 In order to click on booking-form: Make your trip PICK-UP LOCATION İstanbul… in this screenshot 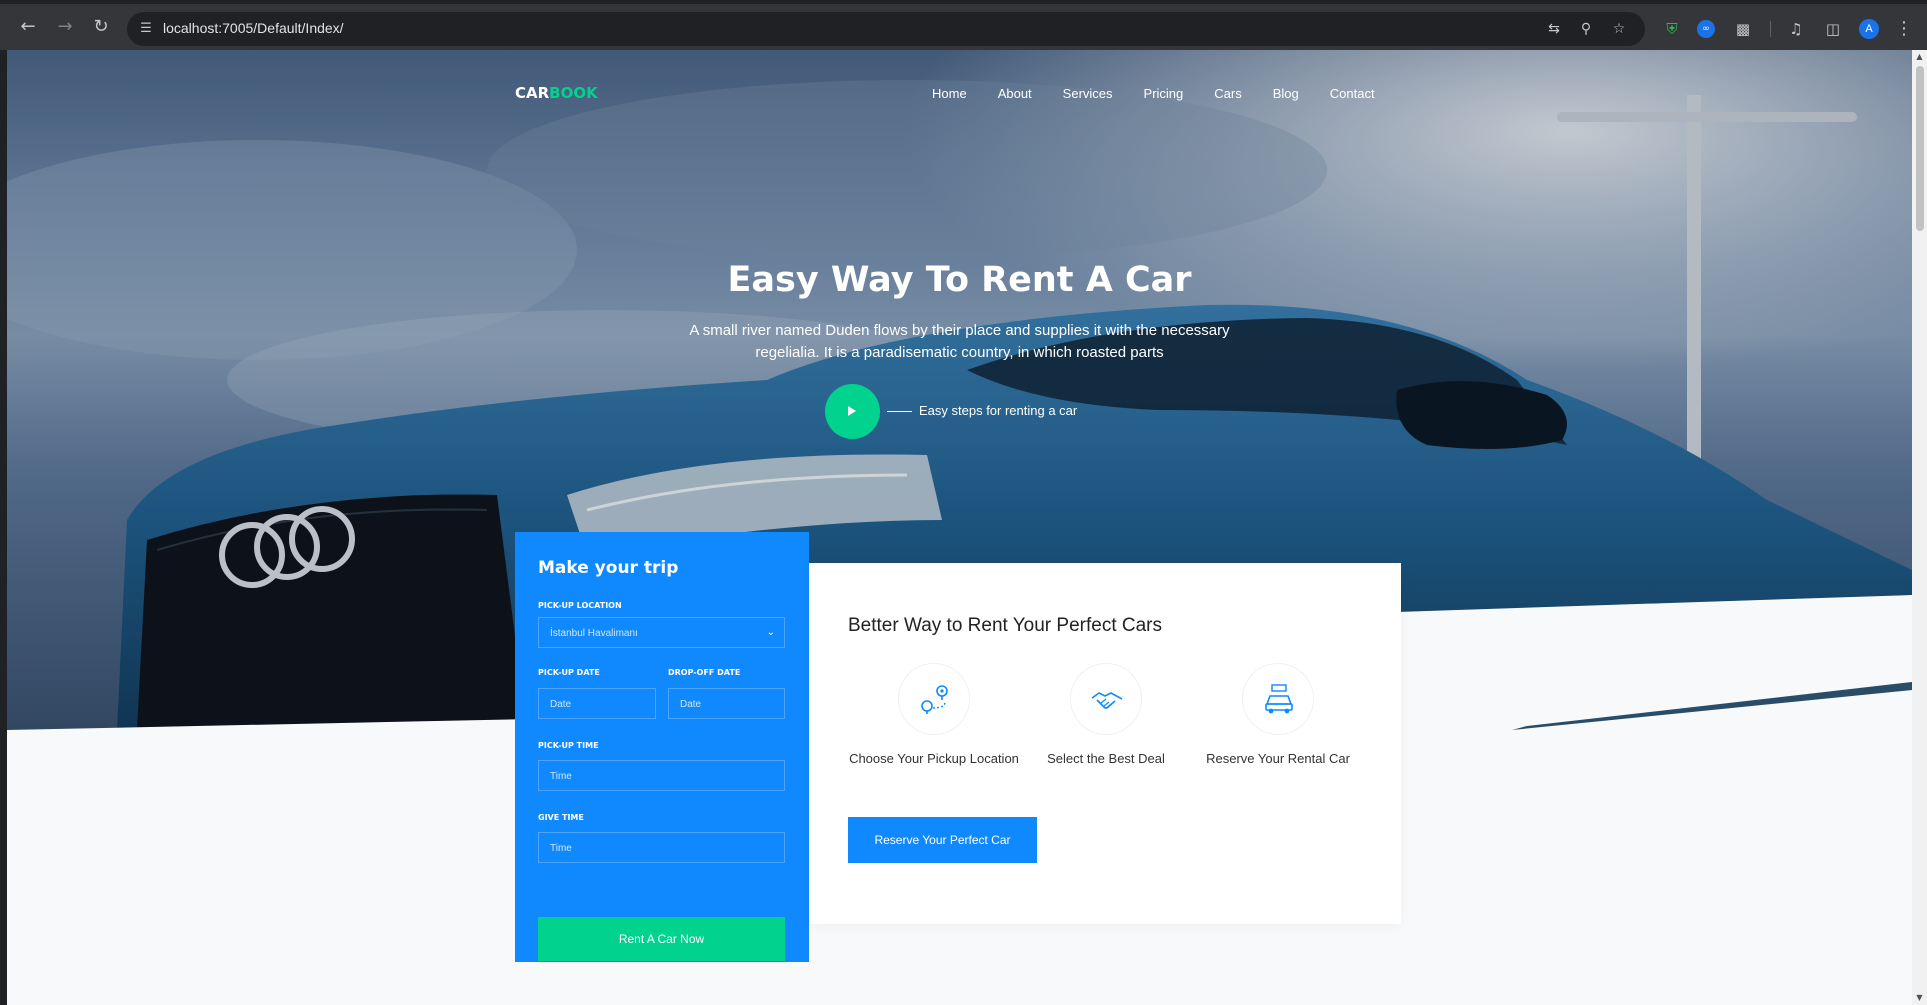, I will do `click(662, 747)`.